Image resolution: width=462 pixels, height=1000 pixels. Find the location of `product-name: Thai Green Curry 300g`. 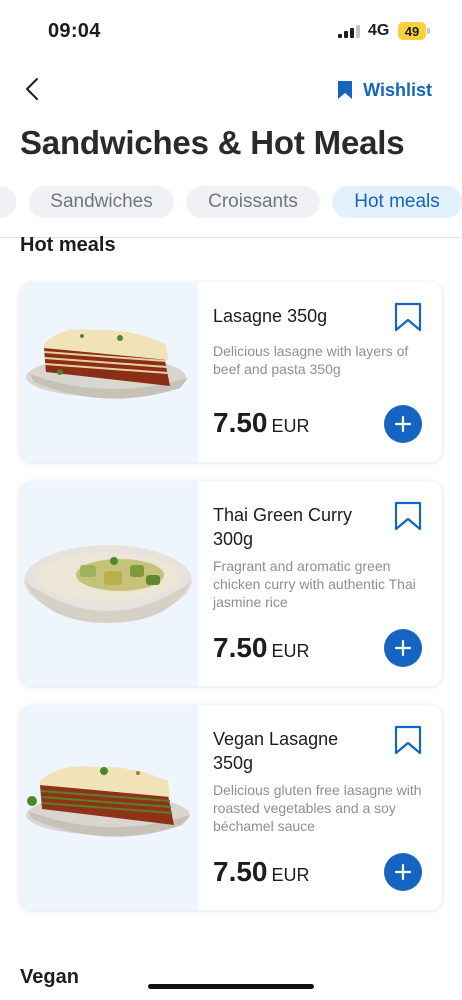

product-name: Thai Green Curry 300g is located at coordinates (283, 527).